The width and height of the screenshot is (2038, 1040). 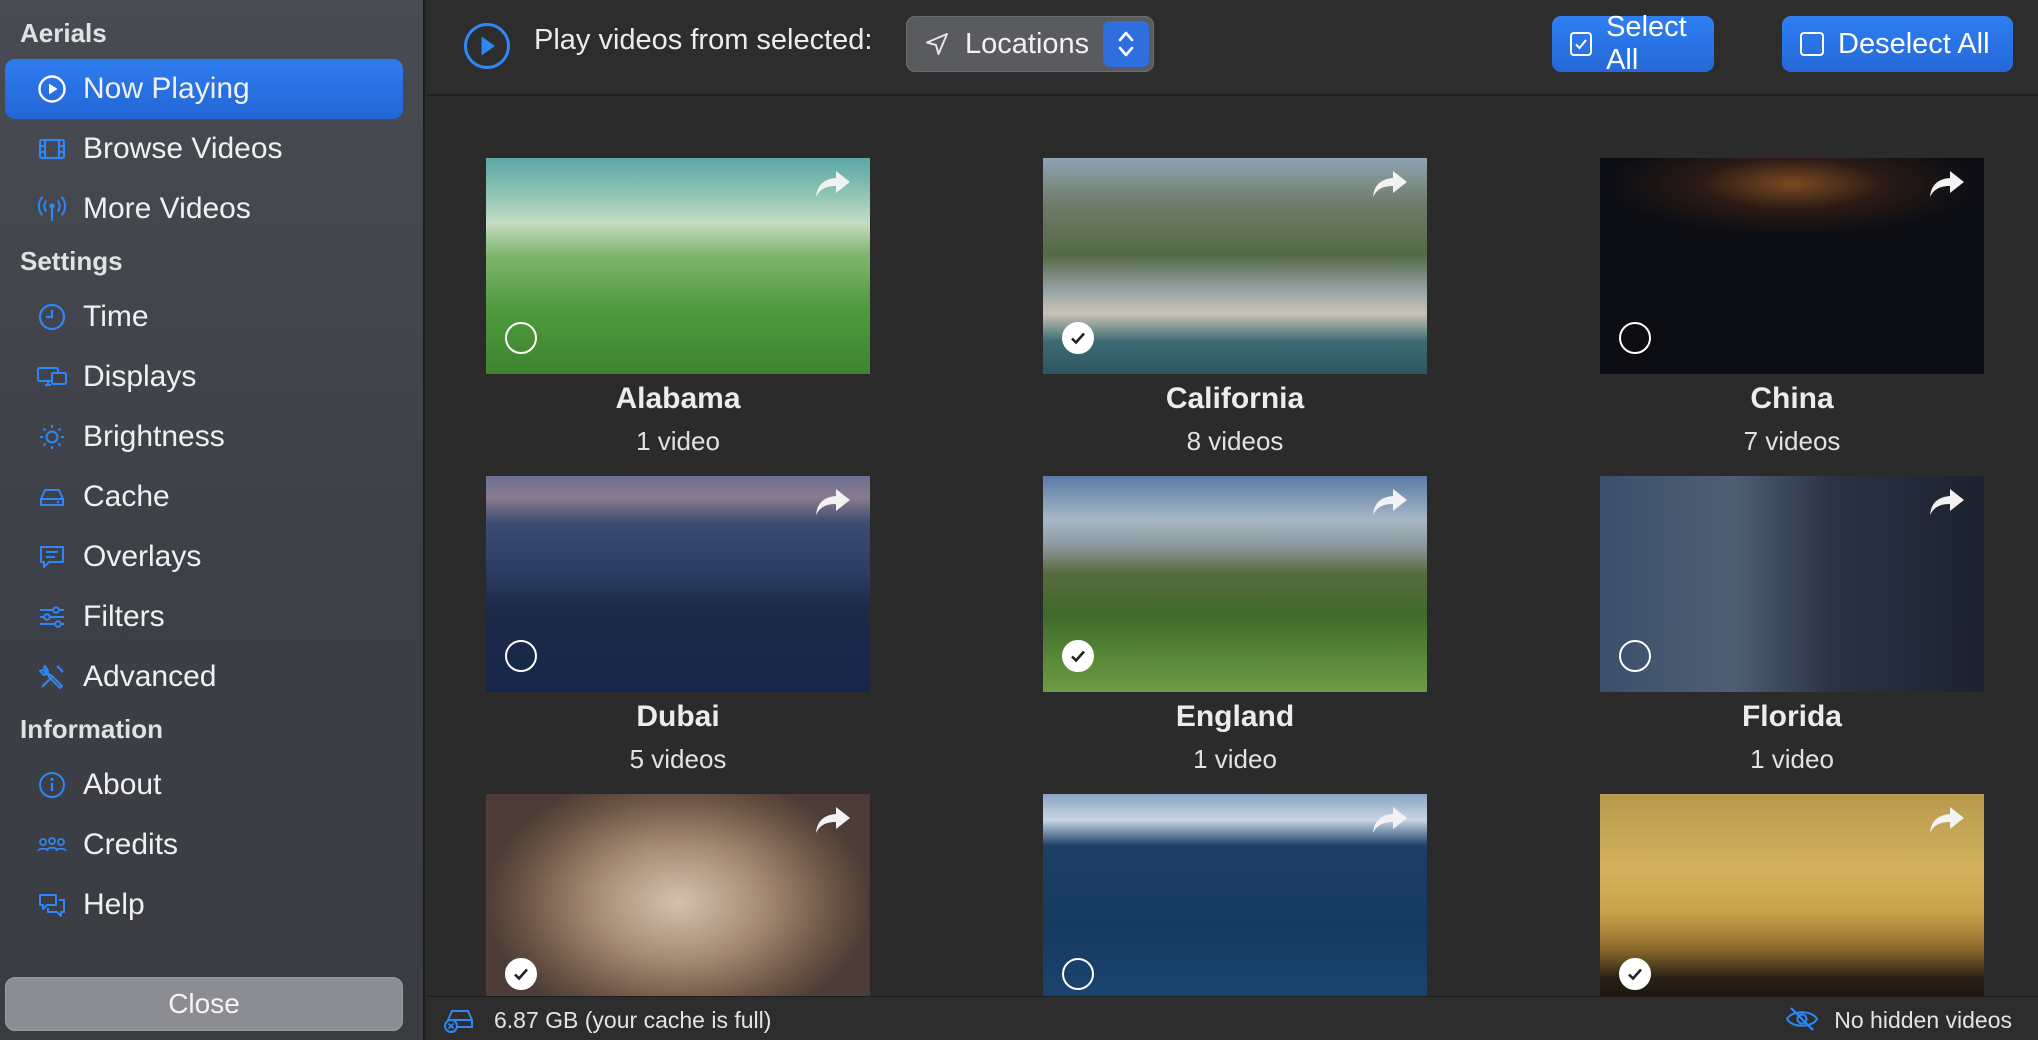 I want to click on sidebar-item-label: About, so click(x=122, y=784).